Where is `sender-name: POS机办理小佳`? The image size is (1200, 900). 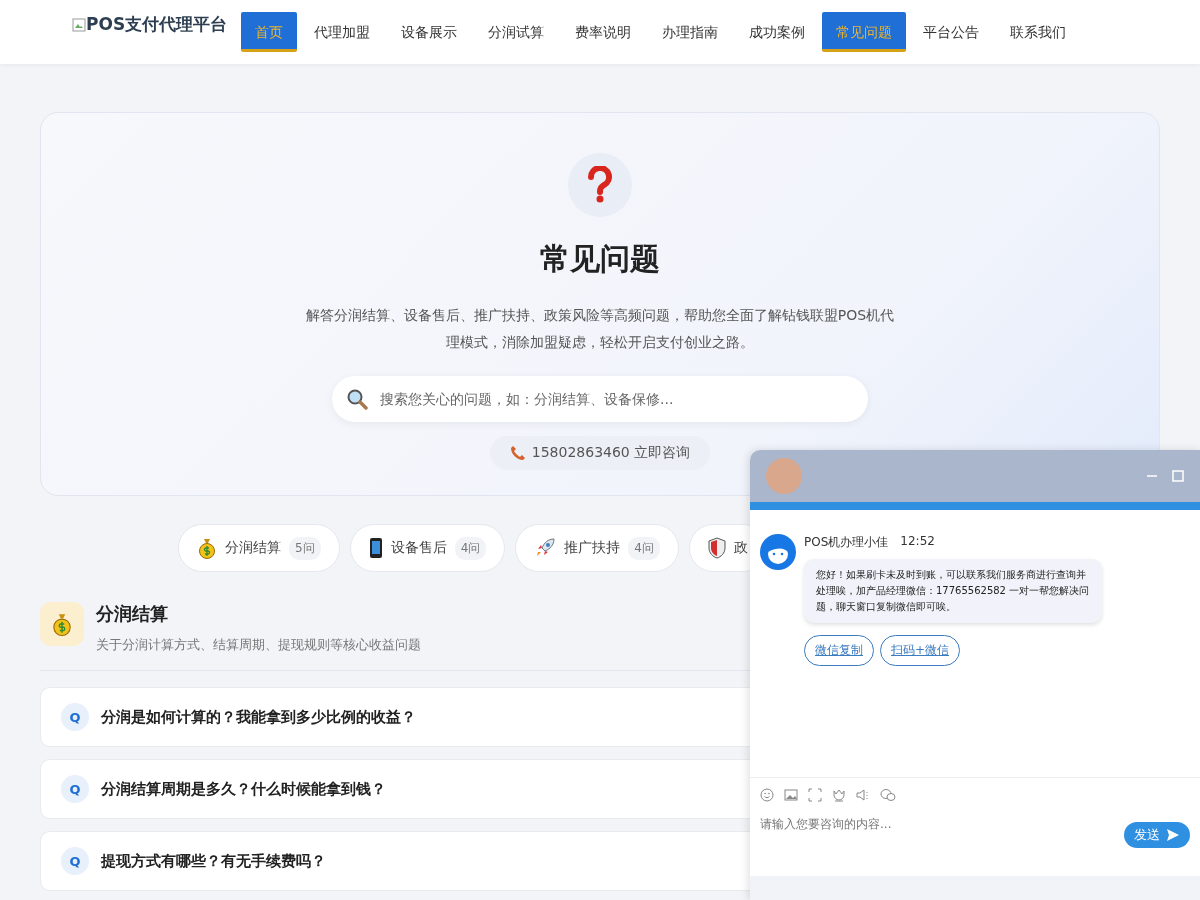
sender-name: POS机办理小佳 is located at coordinates (846, 542).